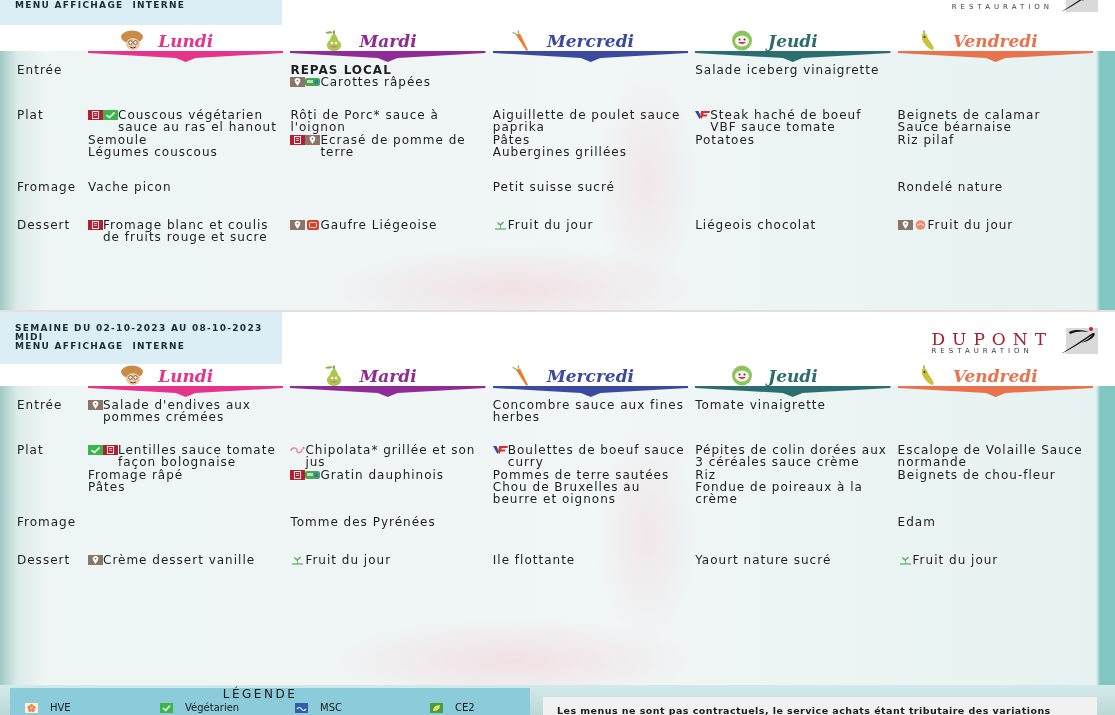 This screenshot has height=715, width=1115. Describe the element at coordinates (786, 121) in the screenshot. I see `dish-text: Steak haché de boeuf VBF sauce tomate` at that location.